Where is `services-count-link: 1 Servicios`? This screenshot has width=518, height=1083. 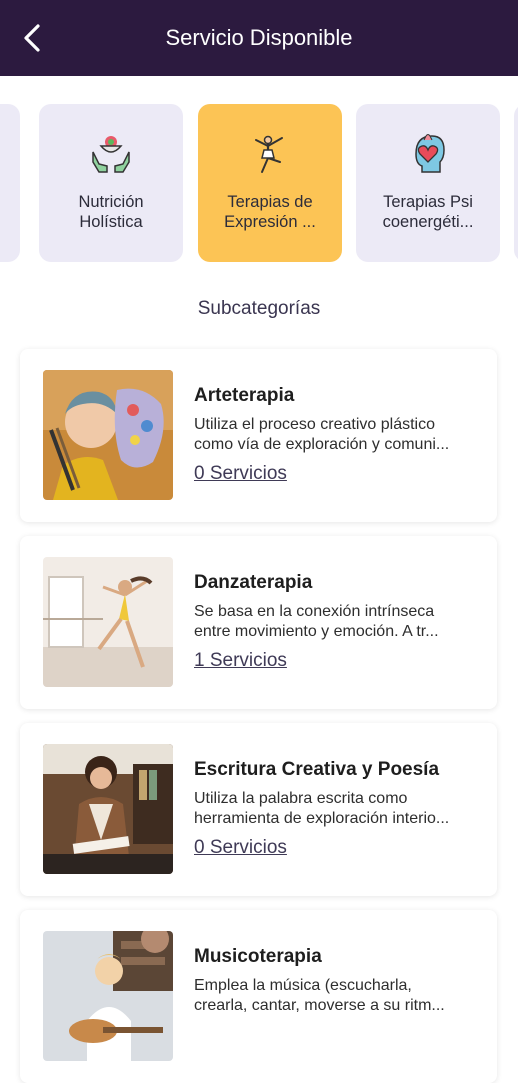 services-count-link: 1 Servicios is located at coordinates (240, 661).